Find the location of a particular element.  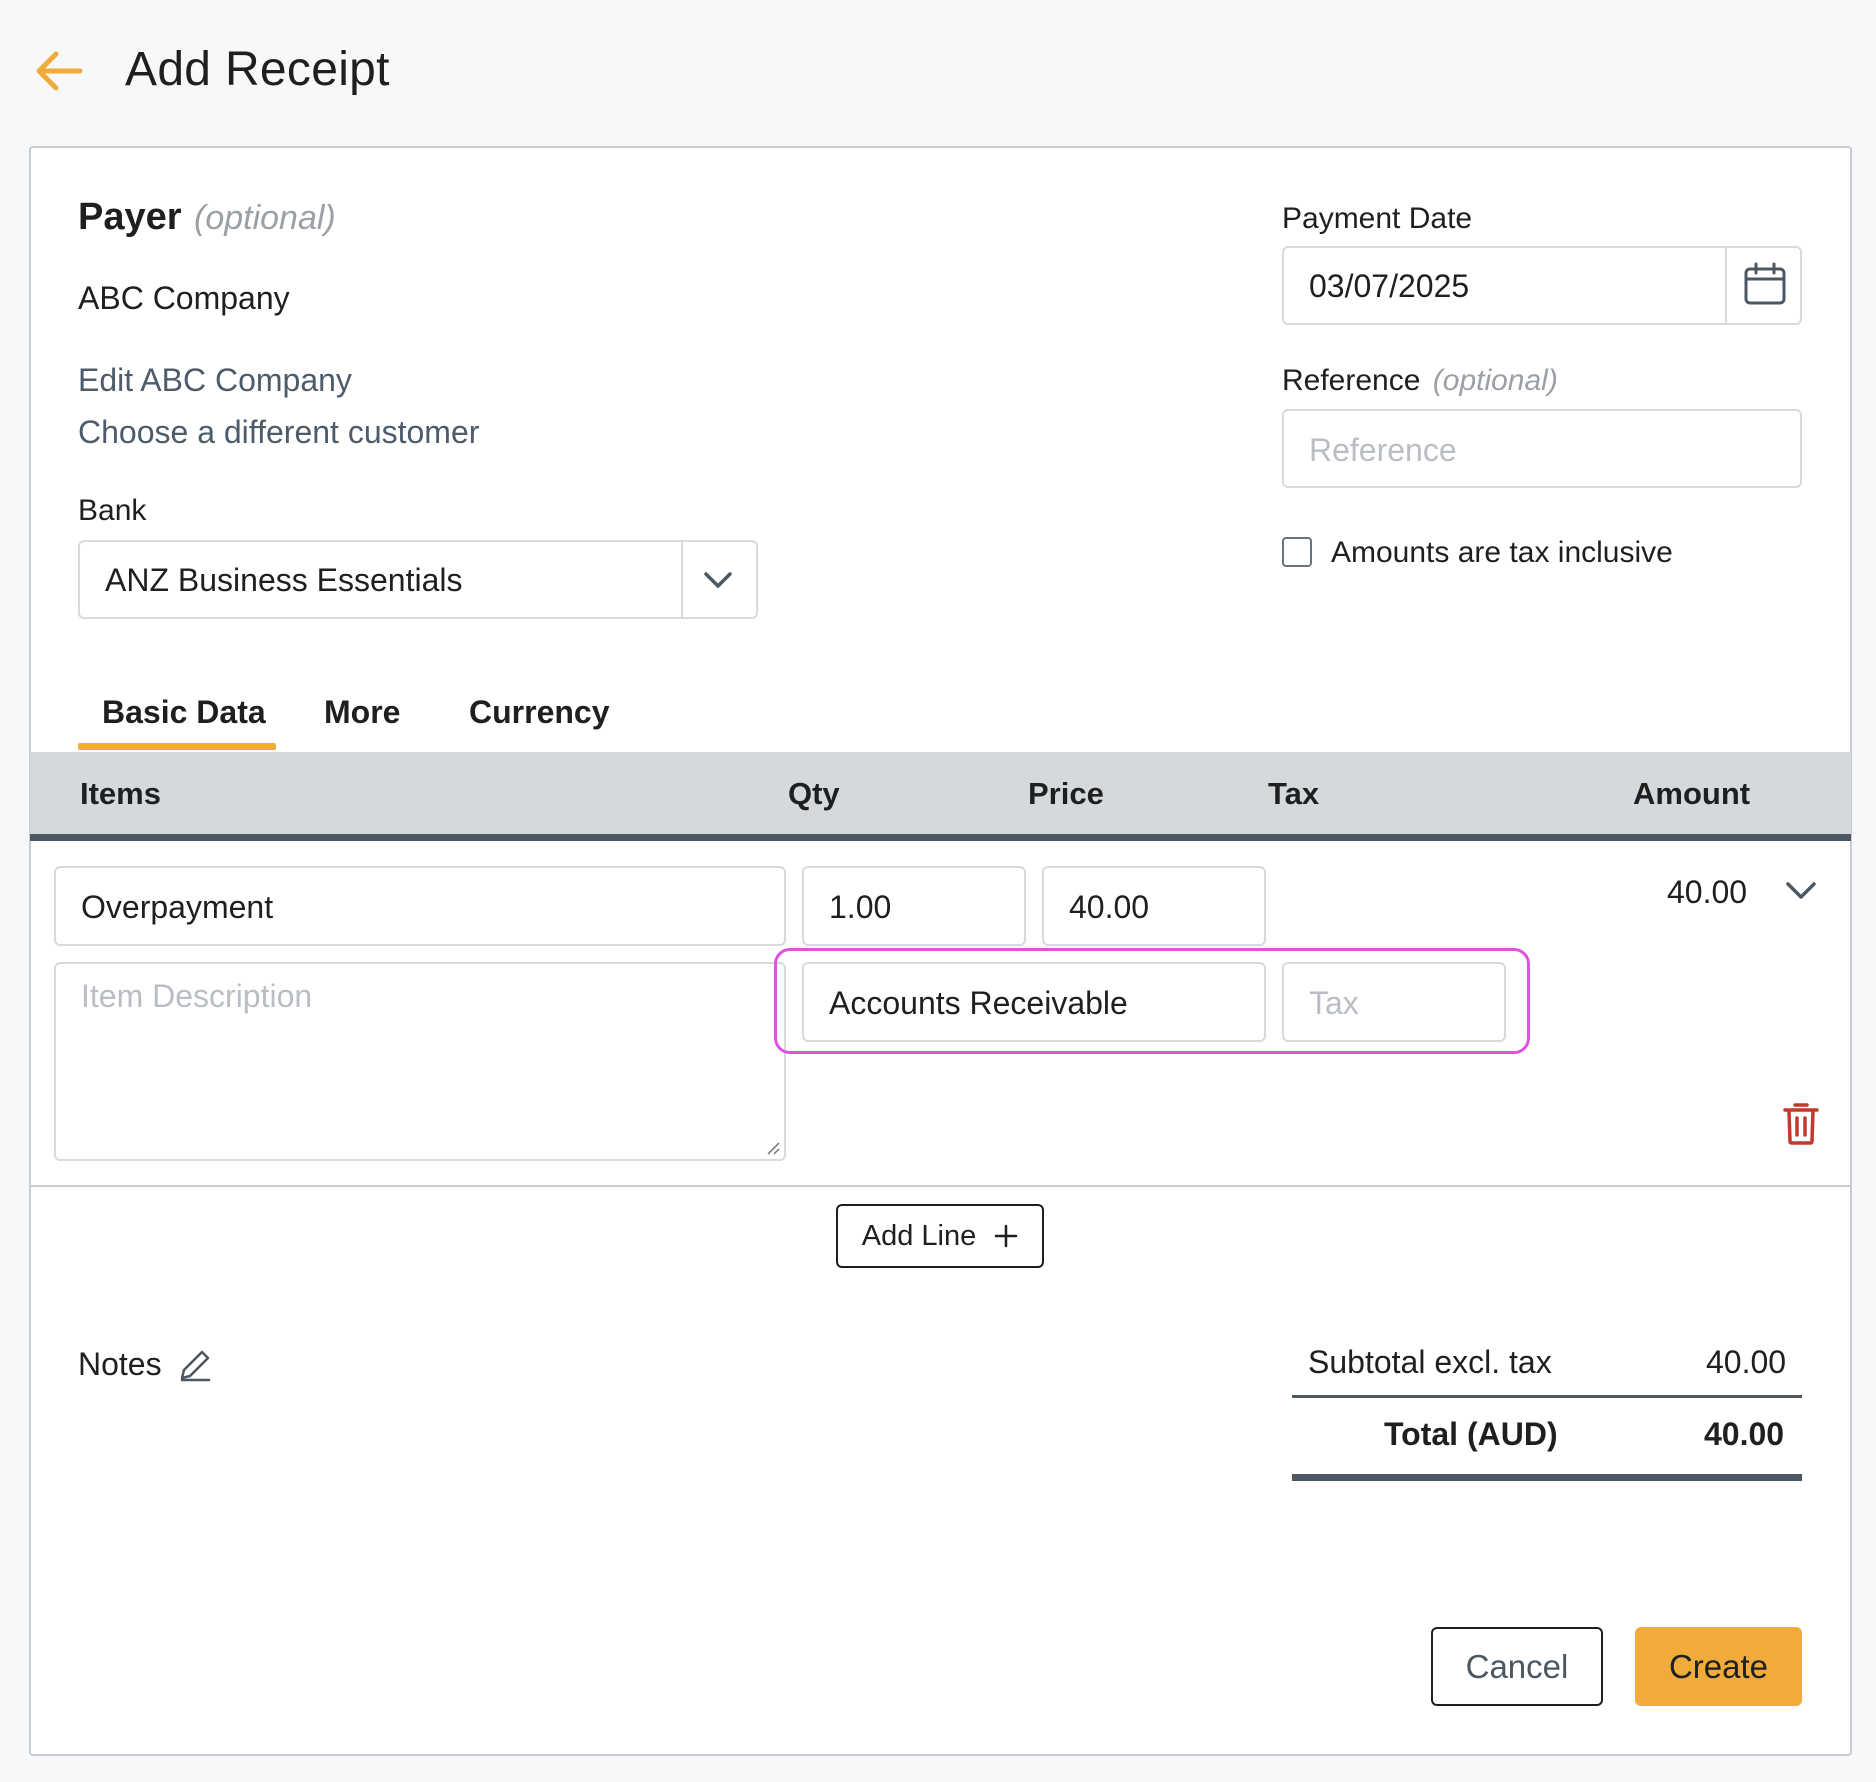

bank-label: Bank is located at coordinates (112, 510).